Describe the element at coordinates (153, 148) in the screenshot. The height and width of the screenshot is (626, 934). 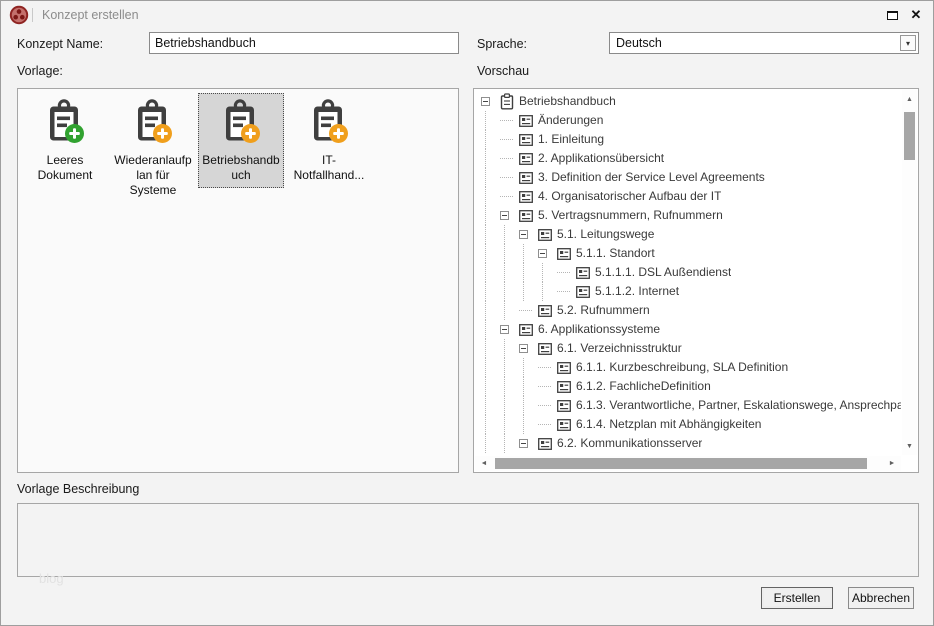
I see `template-item-2: Wiederanlaufplan für Systeme` at that location.